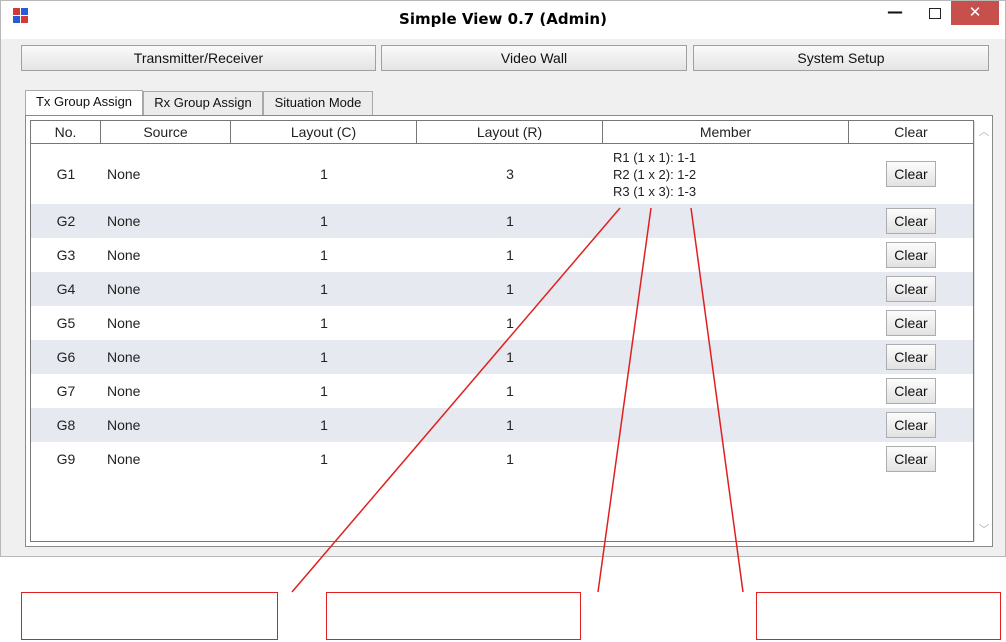  I want to click on table-row: G9 None 1 1 Clear, so click(502, 459).